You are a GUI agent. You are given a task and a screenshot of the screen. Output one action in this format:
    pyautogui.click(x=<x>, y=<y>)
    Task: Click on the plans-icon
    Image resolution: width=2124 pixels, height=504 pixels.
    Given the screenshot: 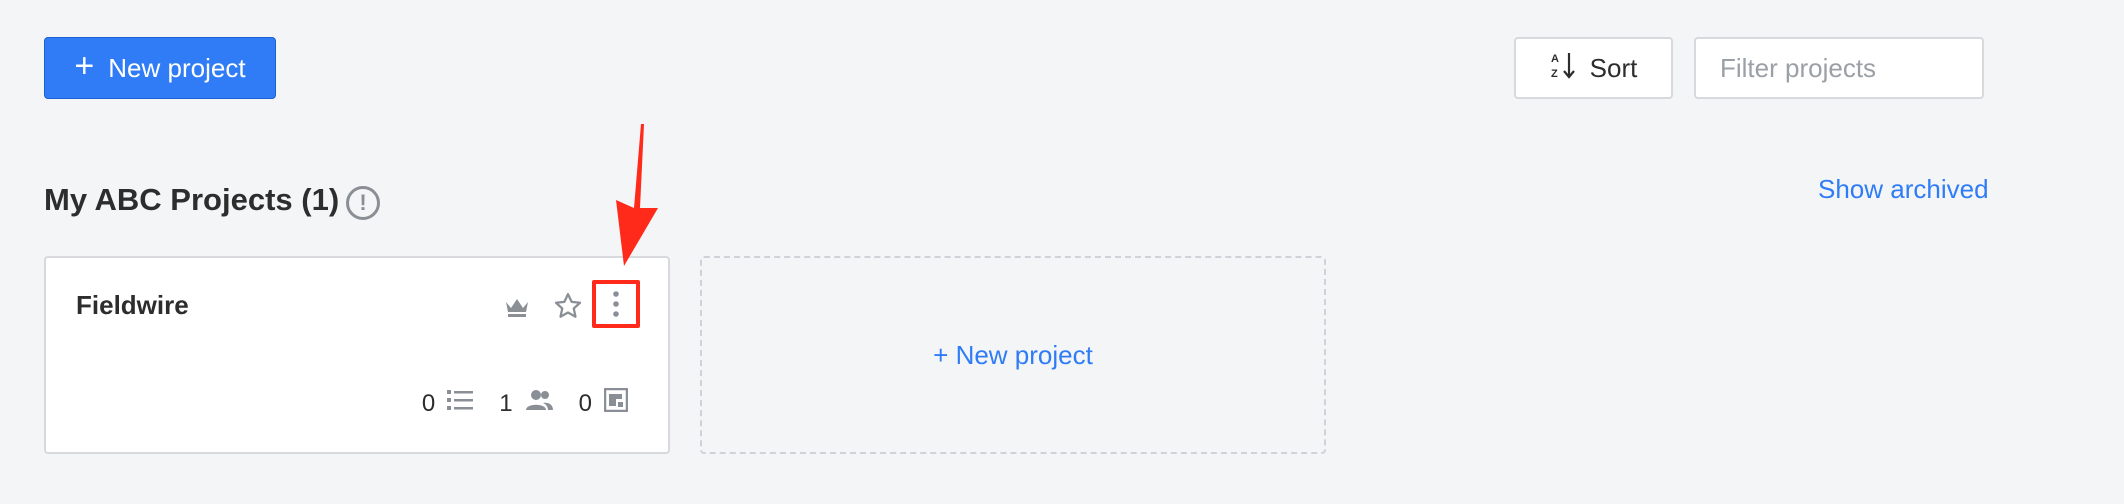 What is the action you would take?
    pyautogui.click(x=616, y=403)
    